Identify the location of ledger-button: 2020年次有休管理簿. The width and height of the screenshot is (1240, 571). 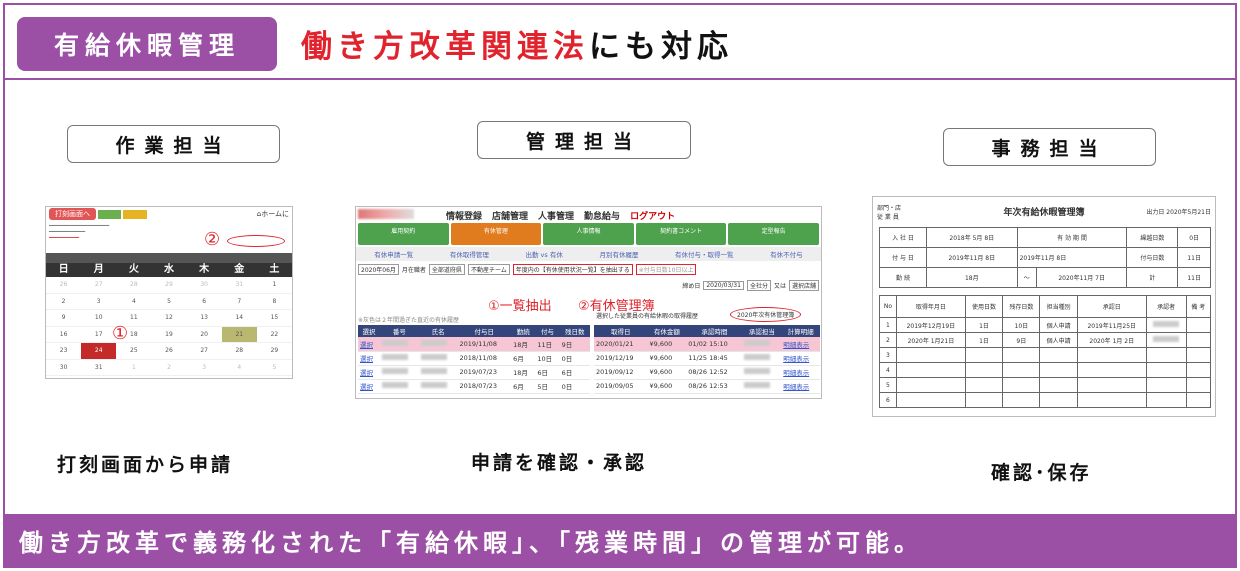
(766, 314).